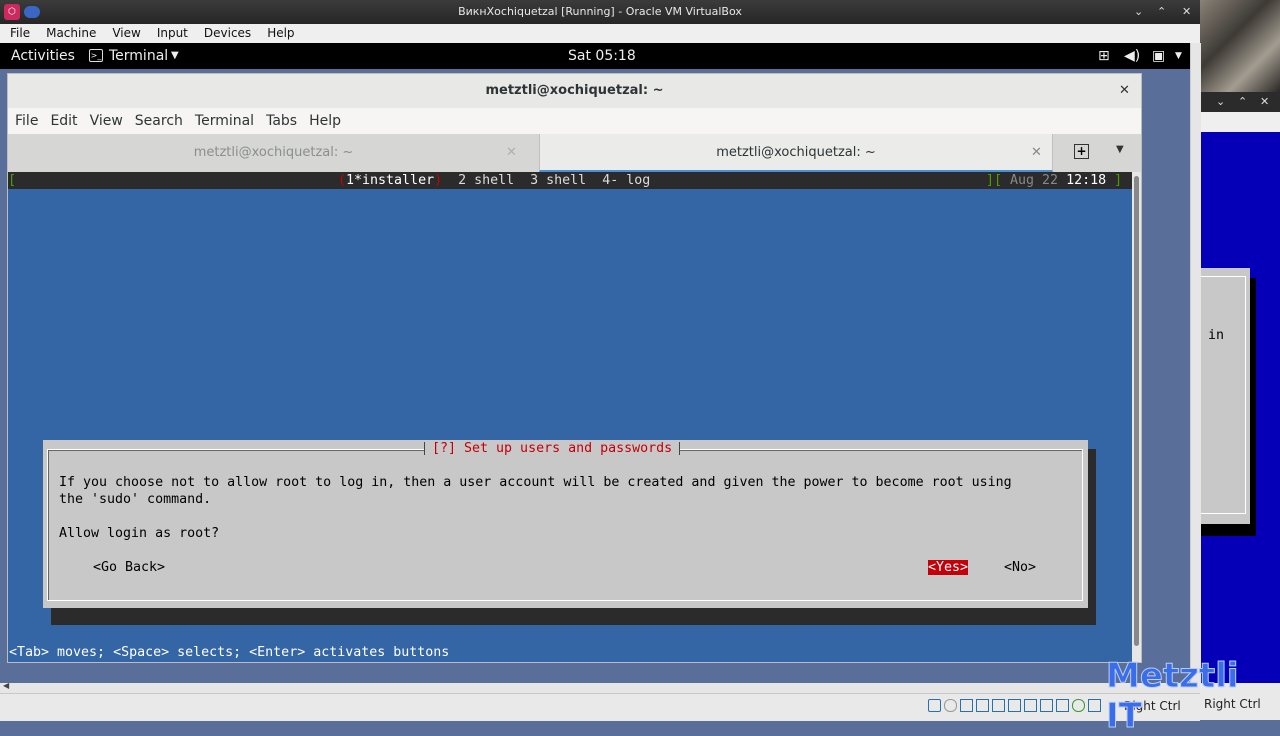 This screenshot has height=736, width=1280. Describe the element at coordinates (994, 180) in the screenshot. I see `bracket: ][` at that location.